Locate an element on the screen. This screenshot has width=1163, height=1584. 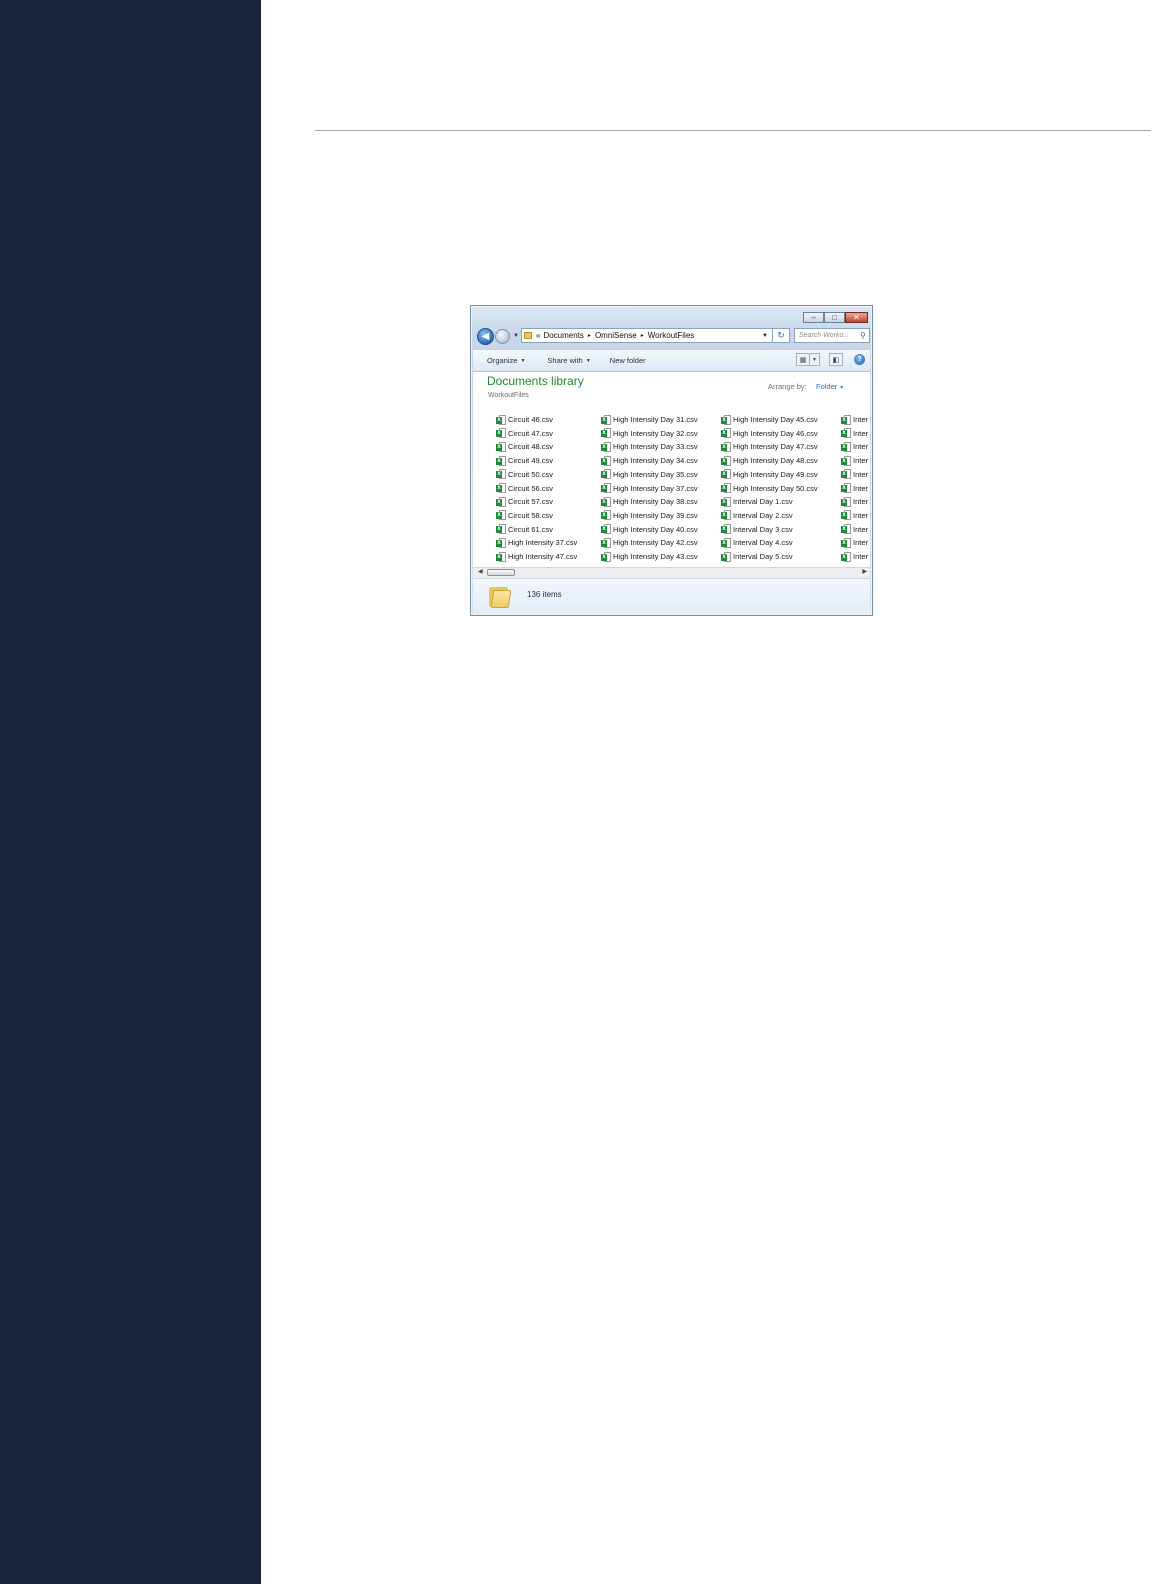
back-arrow-icon: ◀ is located at coordinates (485, 336).